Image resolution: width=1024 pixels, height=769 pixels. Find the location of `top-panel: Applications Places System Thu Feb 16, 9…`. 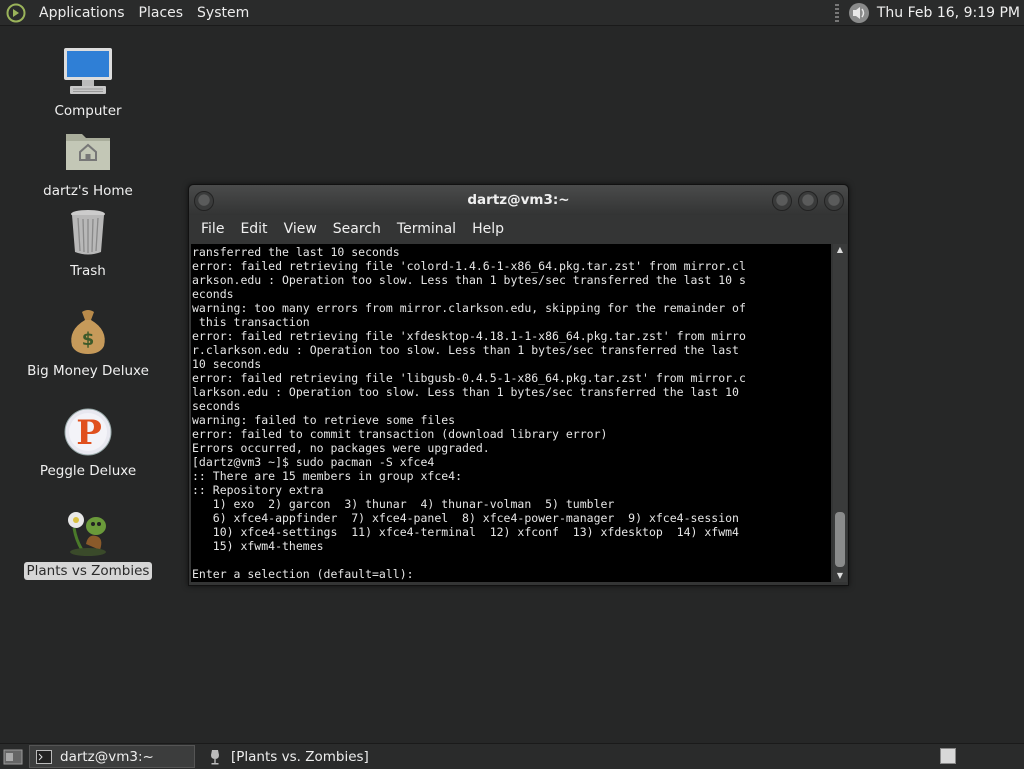

top-panel: Applications Places System Thu Feb 16, 9… is located at coordinates (512, 13).